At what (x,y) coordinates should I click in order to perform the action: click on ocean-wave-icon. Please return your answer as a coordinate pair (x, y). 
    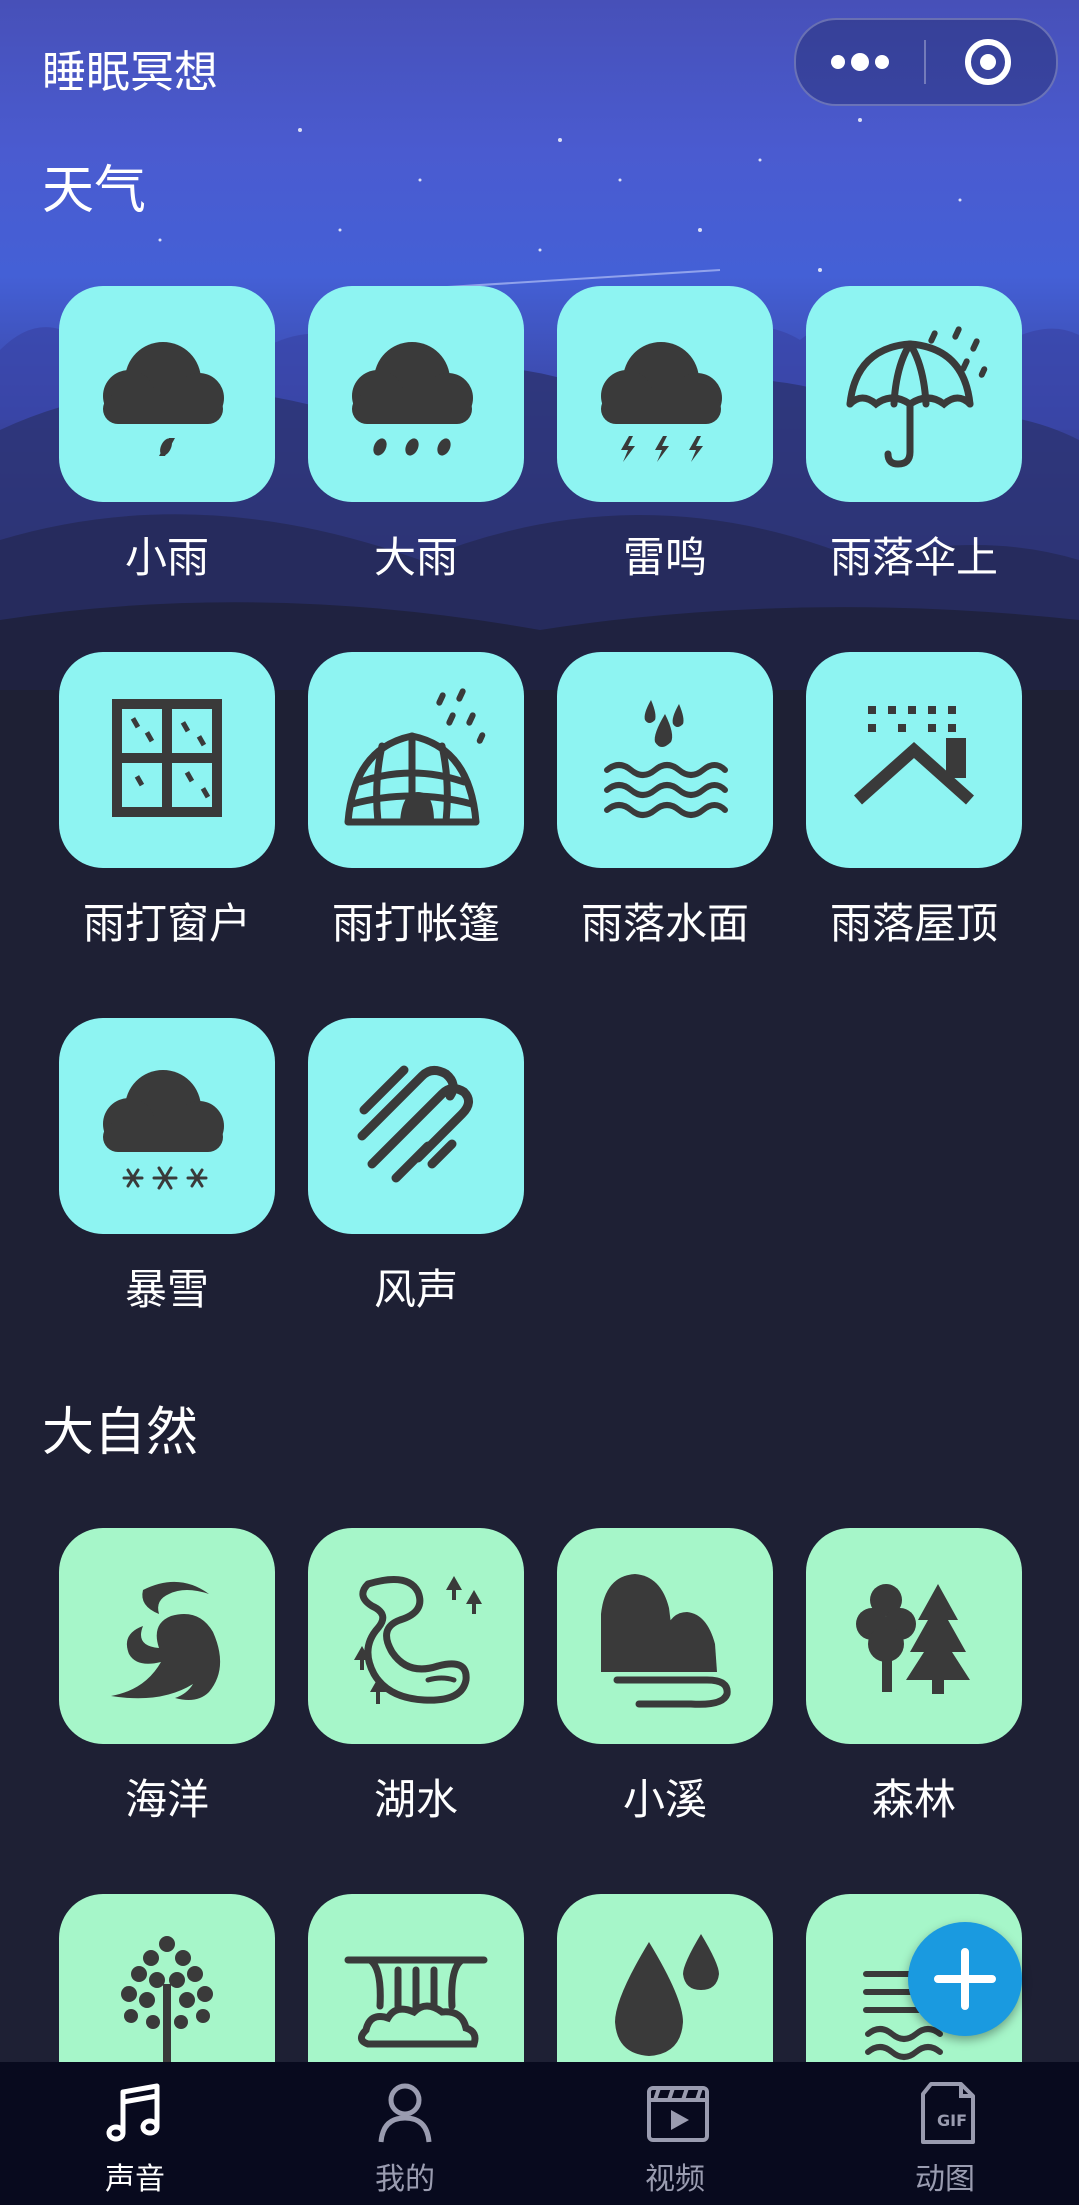
    Looking at the image, I should click on (166, 1640).